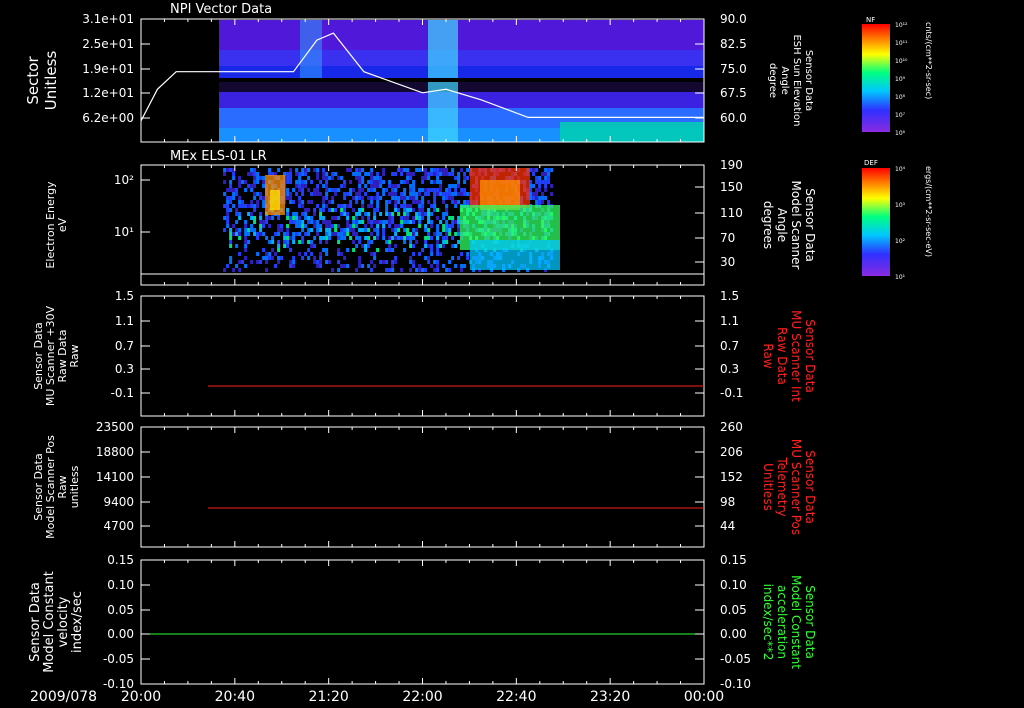 The image size is (1024, 708). I want to click on ylabel-right: Telemetry, so click(782, 486).